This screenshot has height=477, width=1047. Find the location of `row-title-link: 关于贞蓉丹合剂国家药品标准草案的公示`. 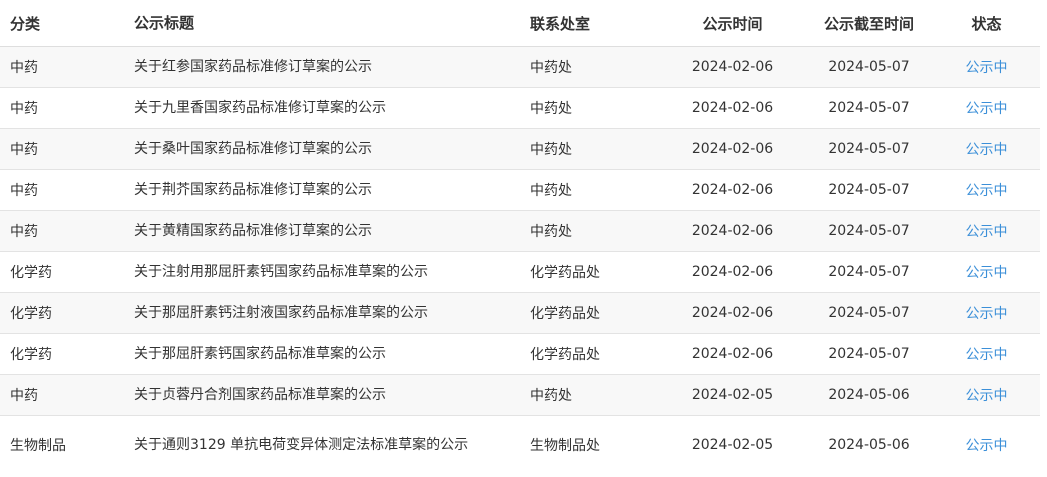

row-title-link: 关于贞蓉丹合剂国家药品标准草案的公示 is located at coordinates (332, 395).